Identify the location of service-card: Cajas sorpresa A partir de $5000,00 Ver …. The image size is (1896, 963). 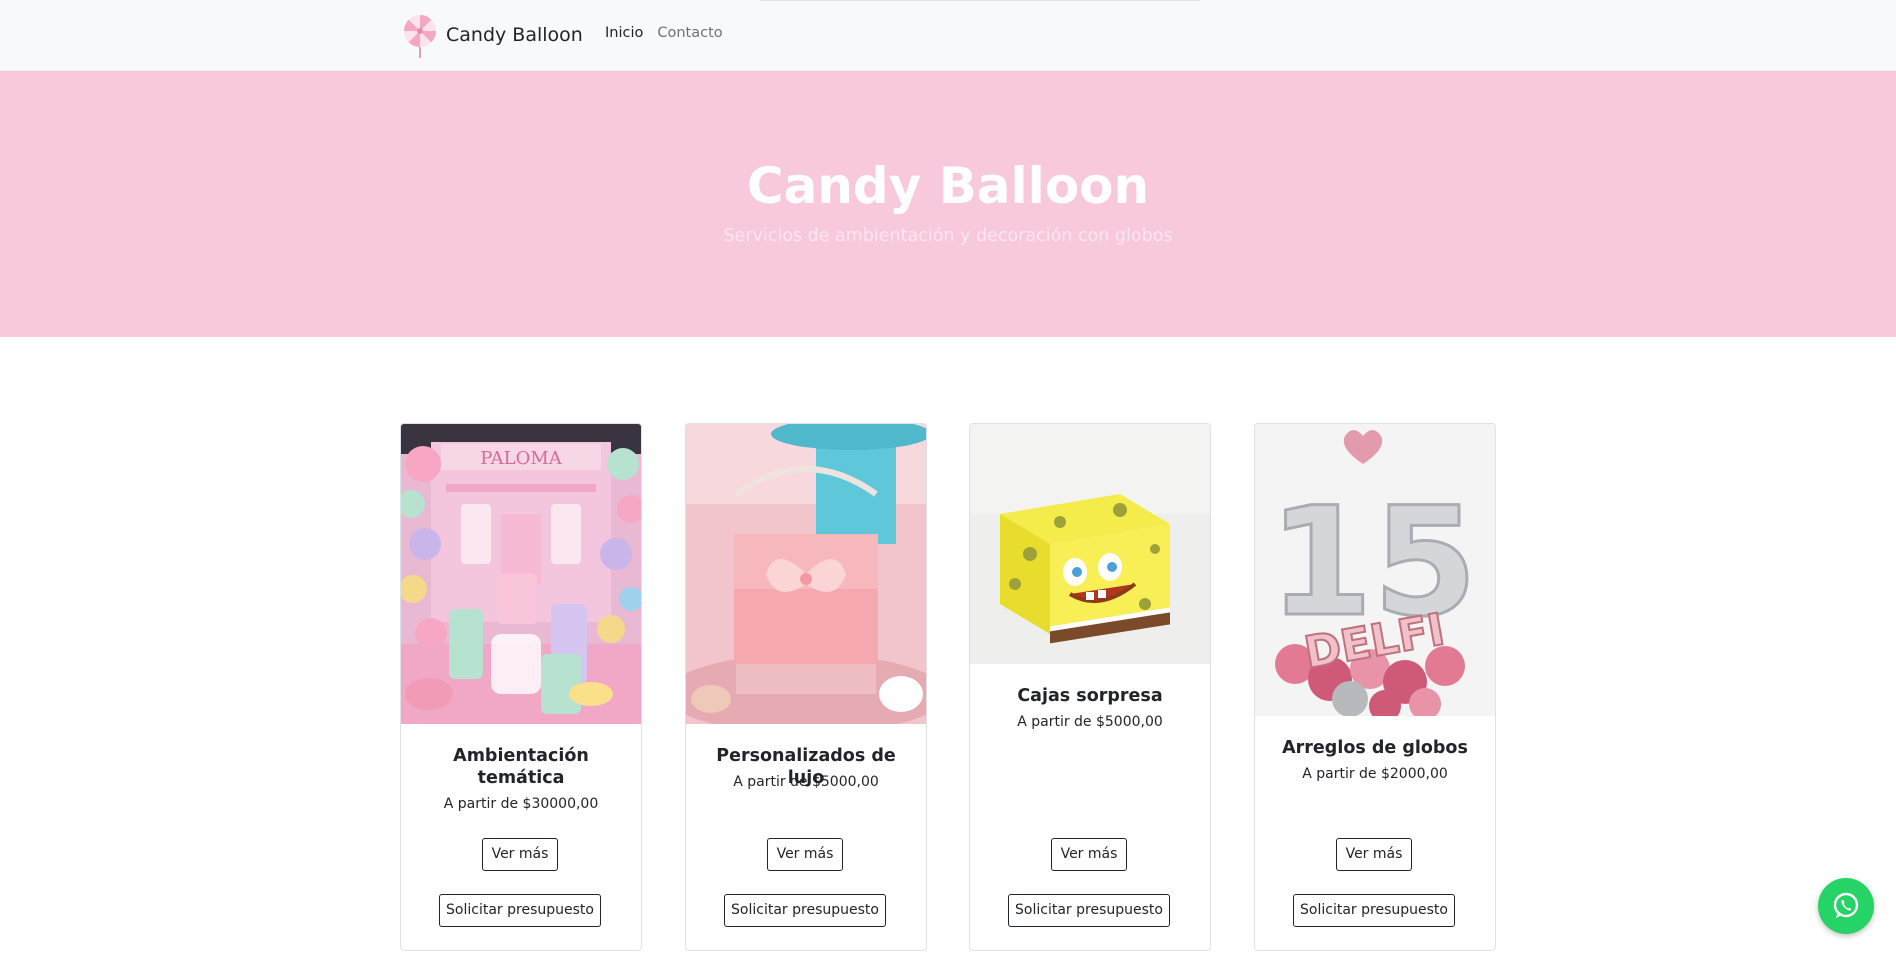
(1090, 687).